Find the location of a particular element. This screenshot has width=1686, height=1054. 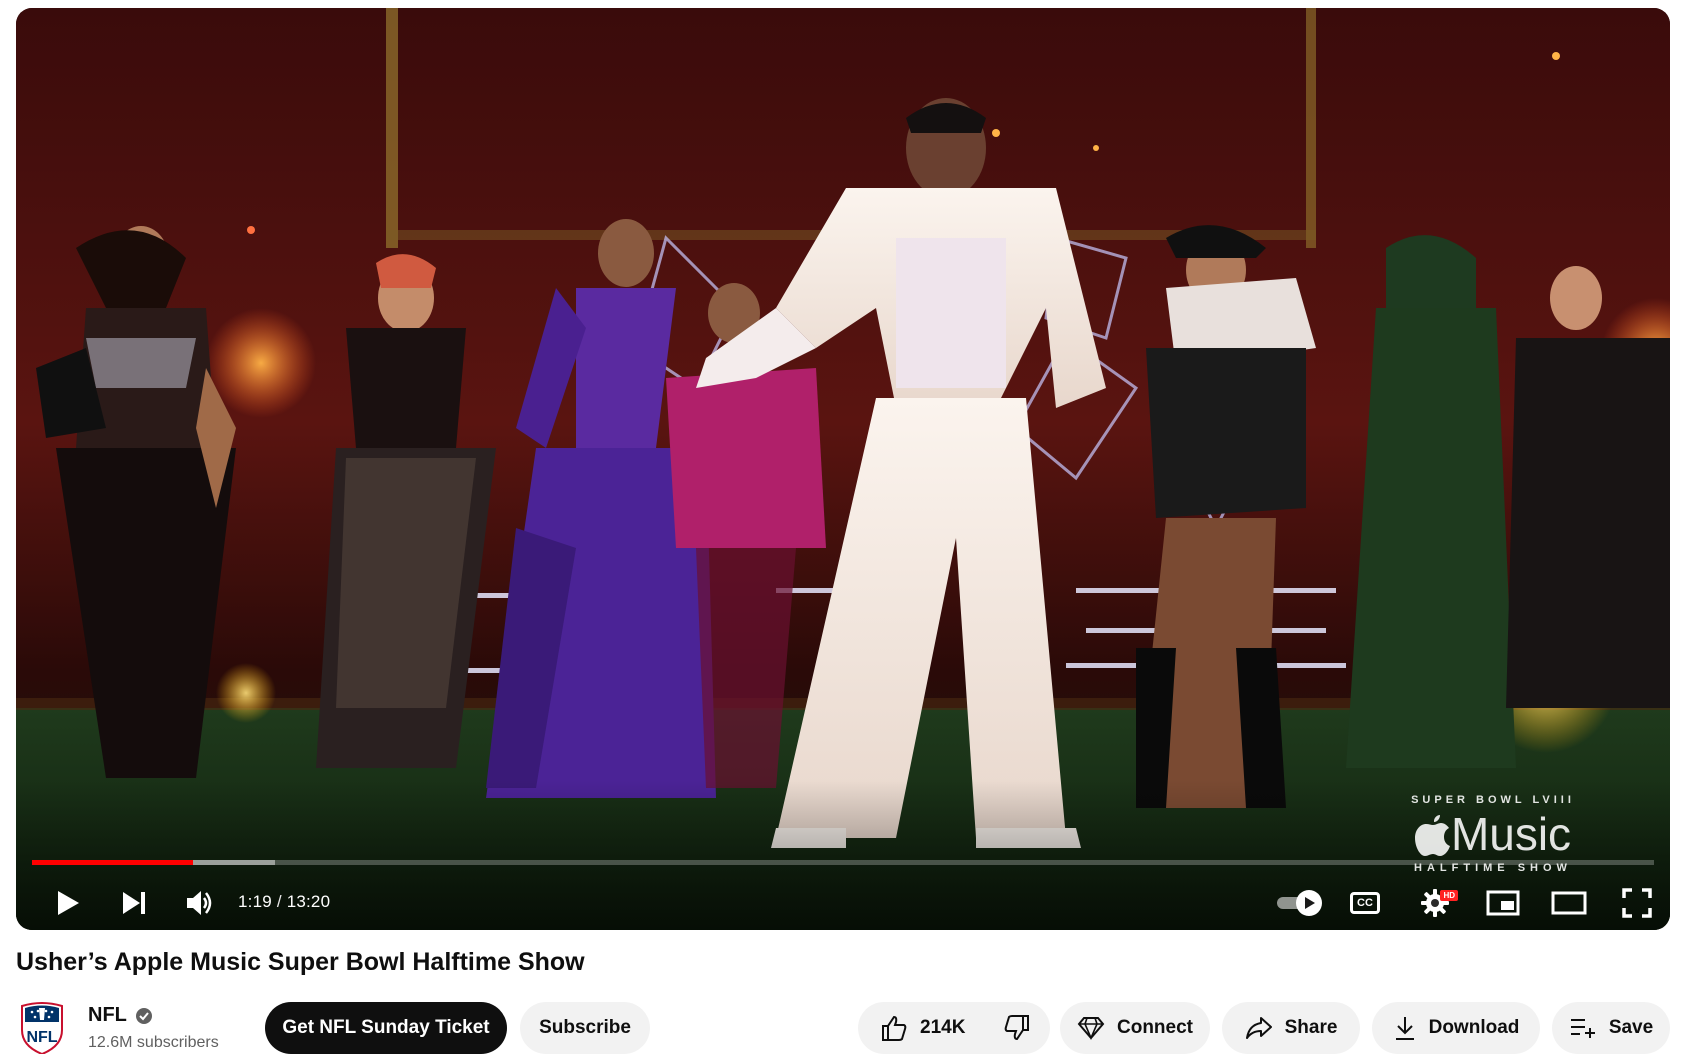

captions-icon: CC is located at coordinates (1365, 903).